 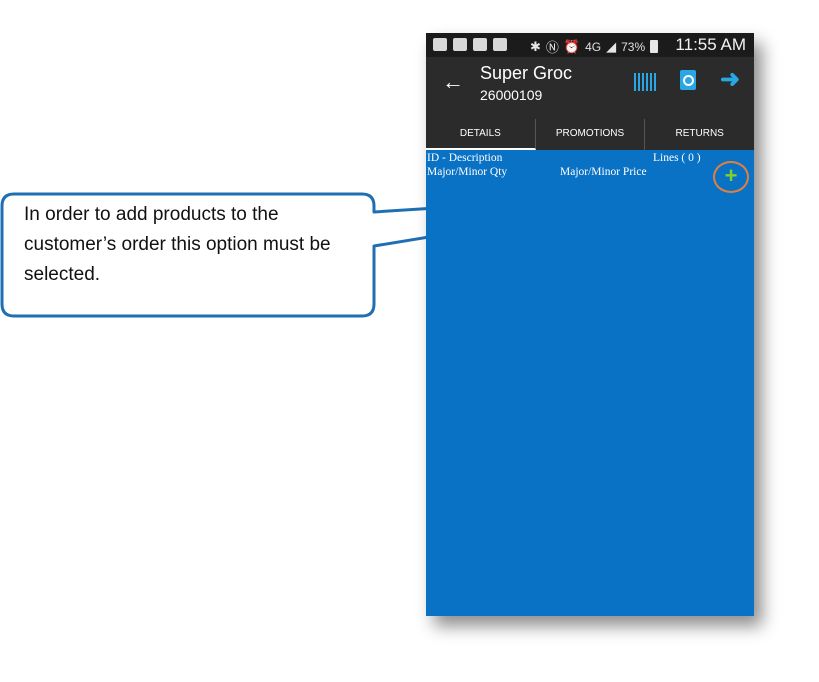 What do you see at coordinates (611, 46) in the screenshot?
I see `signal-icon: ◢` at bounding box center [611, 46].